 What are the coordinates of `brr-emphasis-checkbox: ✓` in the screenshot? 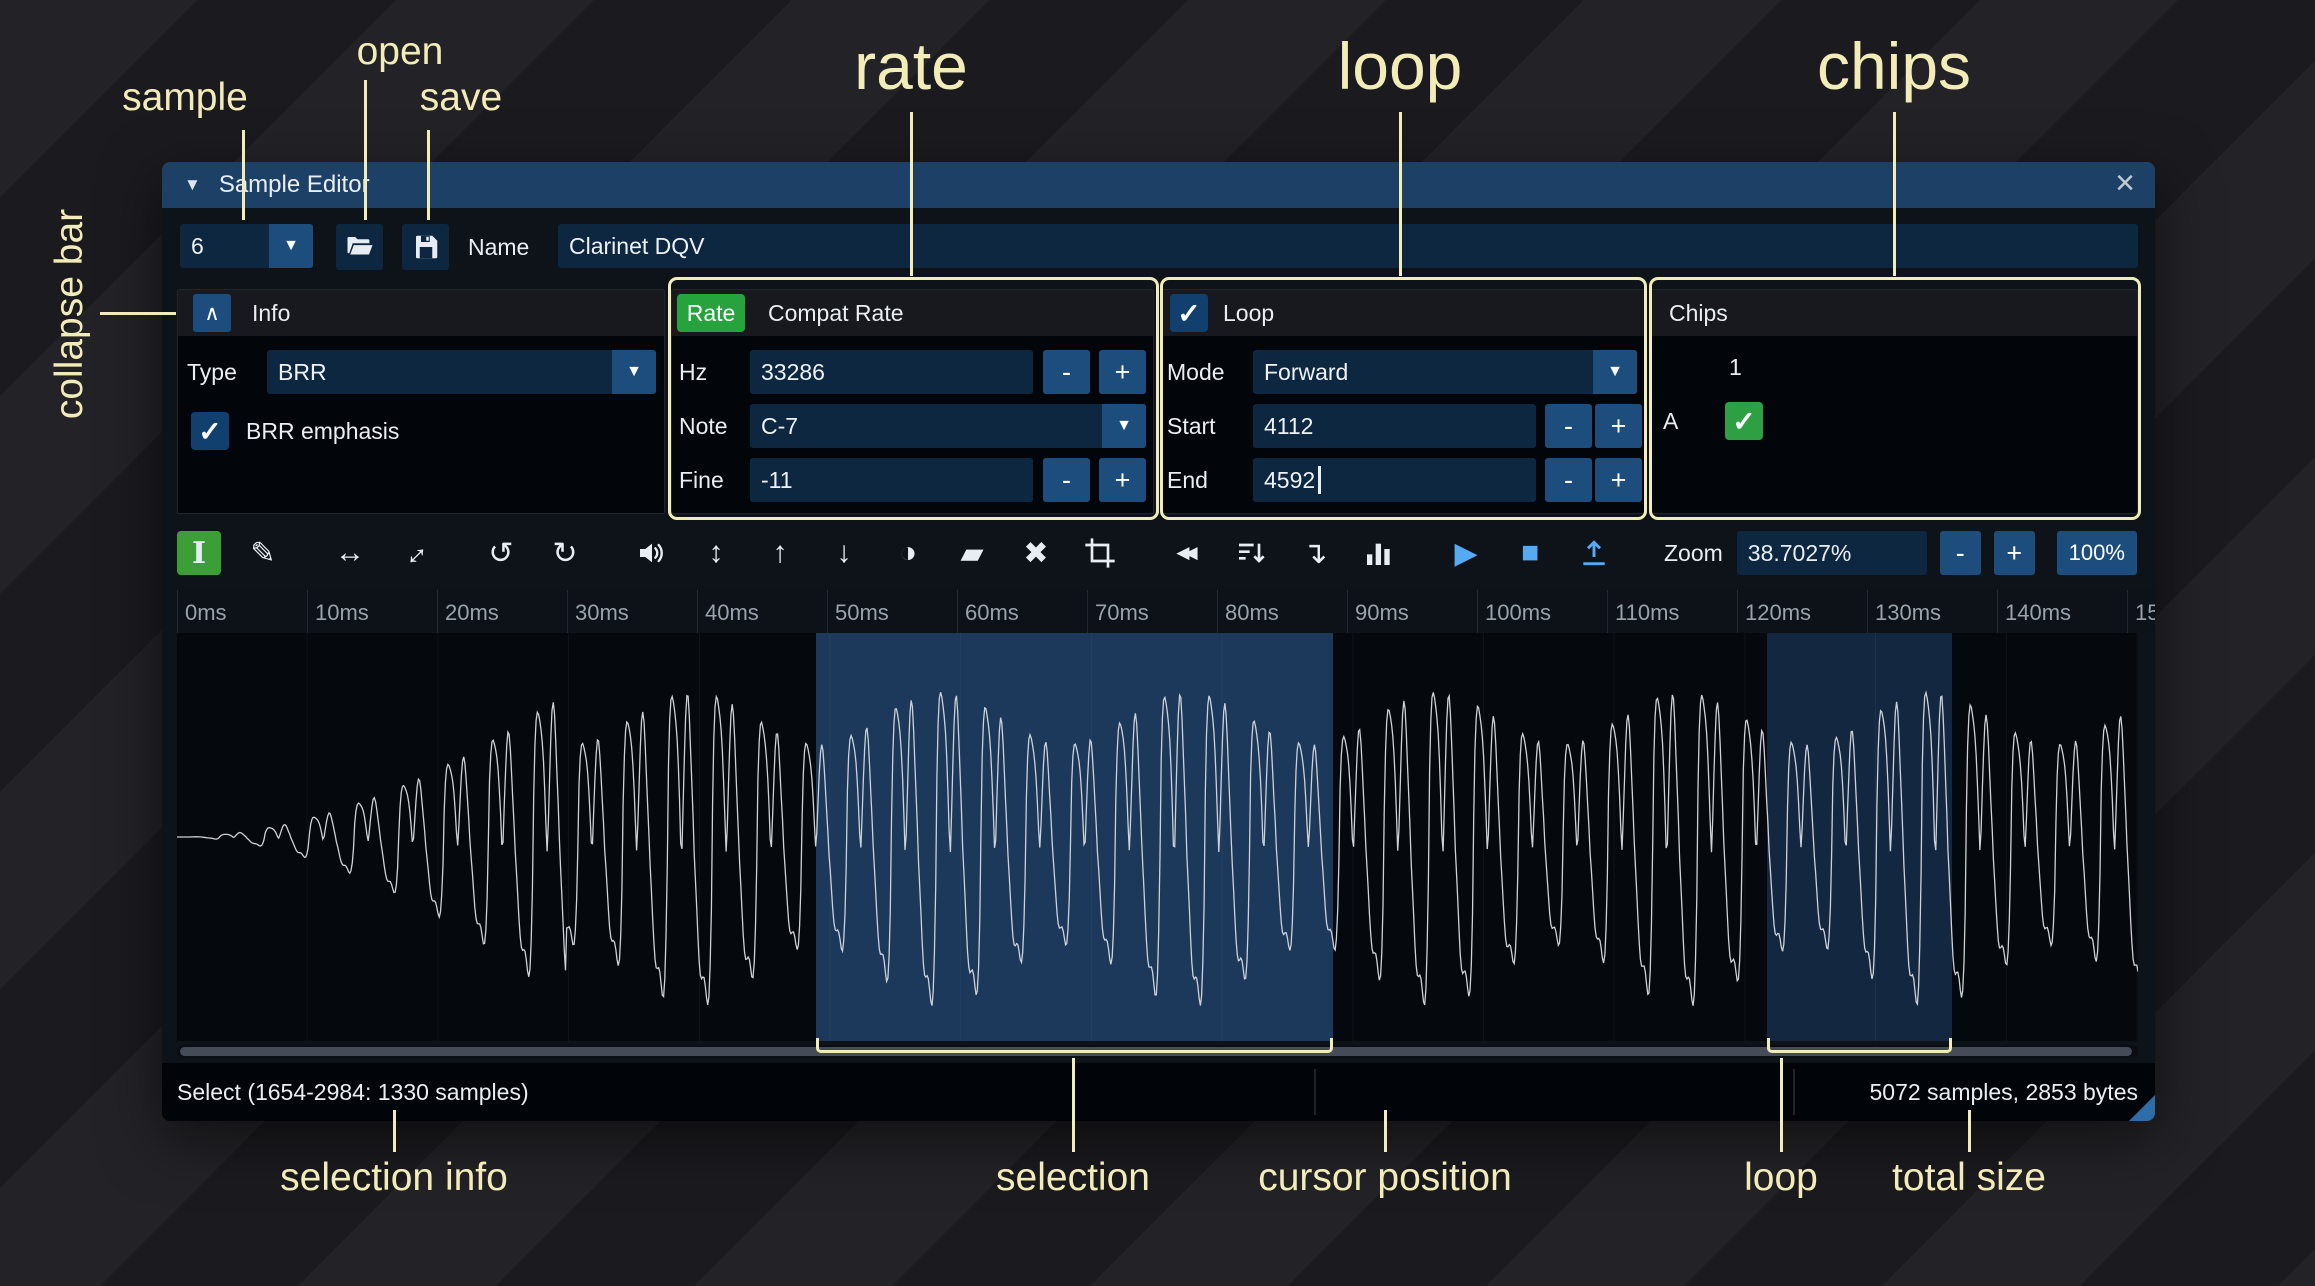 It's located at (210, 431).